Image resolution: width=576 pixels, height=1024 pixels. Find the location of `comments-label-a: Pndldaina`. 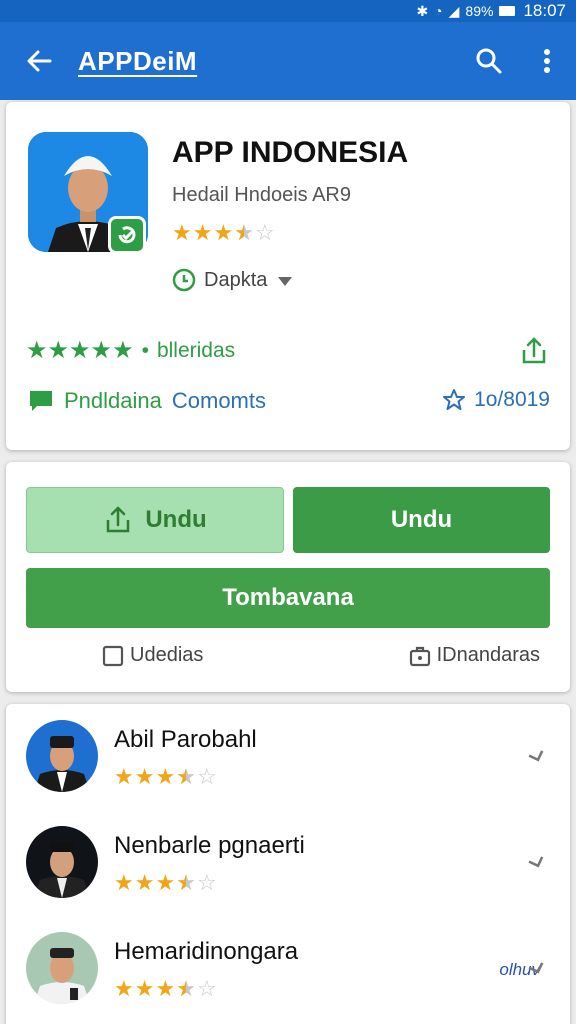

comments-label-a: Pndldaina is located at coordinates (113, 400).